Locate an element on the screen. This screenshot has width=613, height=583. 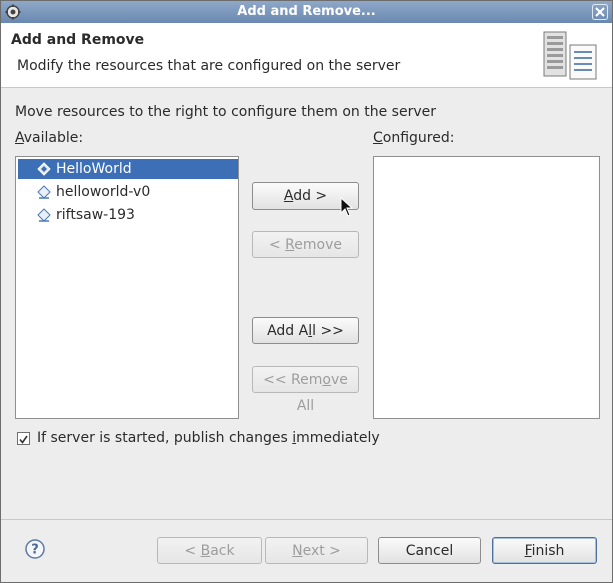
add-all-button: Add All >> is located at coordinates (305, 330).